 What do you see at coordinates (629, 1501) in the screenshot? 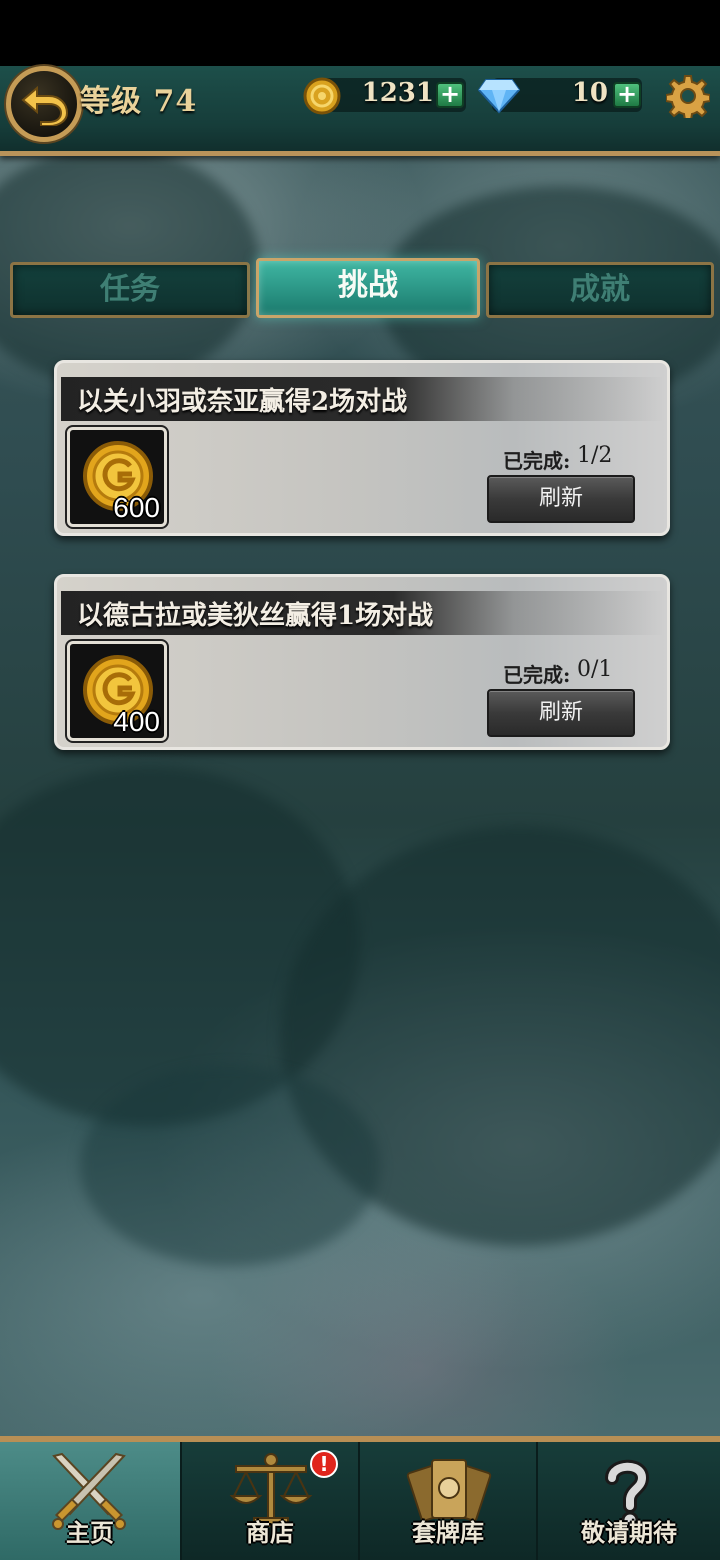
I see `nav-coming-soon: 敬请期待` at bounding box center [629, 1501].